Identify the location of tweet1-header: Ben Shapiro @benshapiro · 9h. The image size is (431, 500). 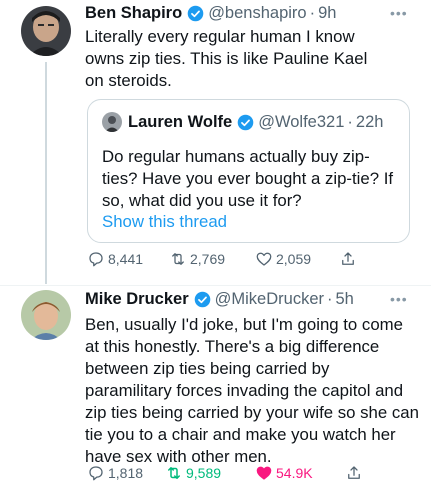
(210, 13).